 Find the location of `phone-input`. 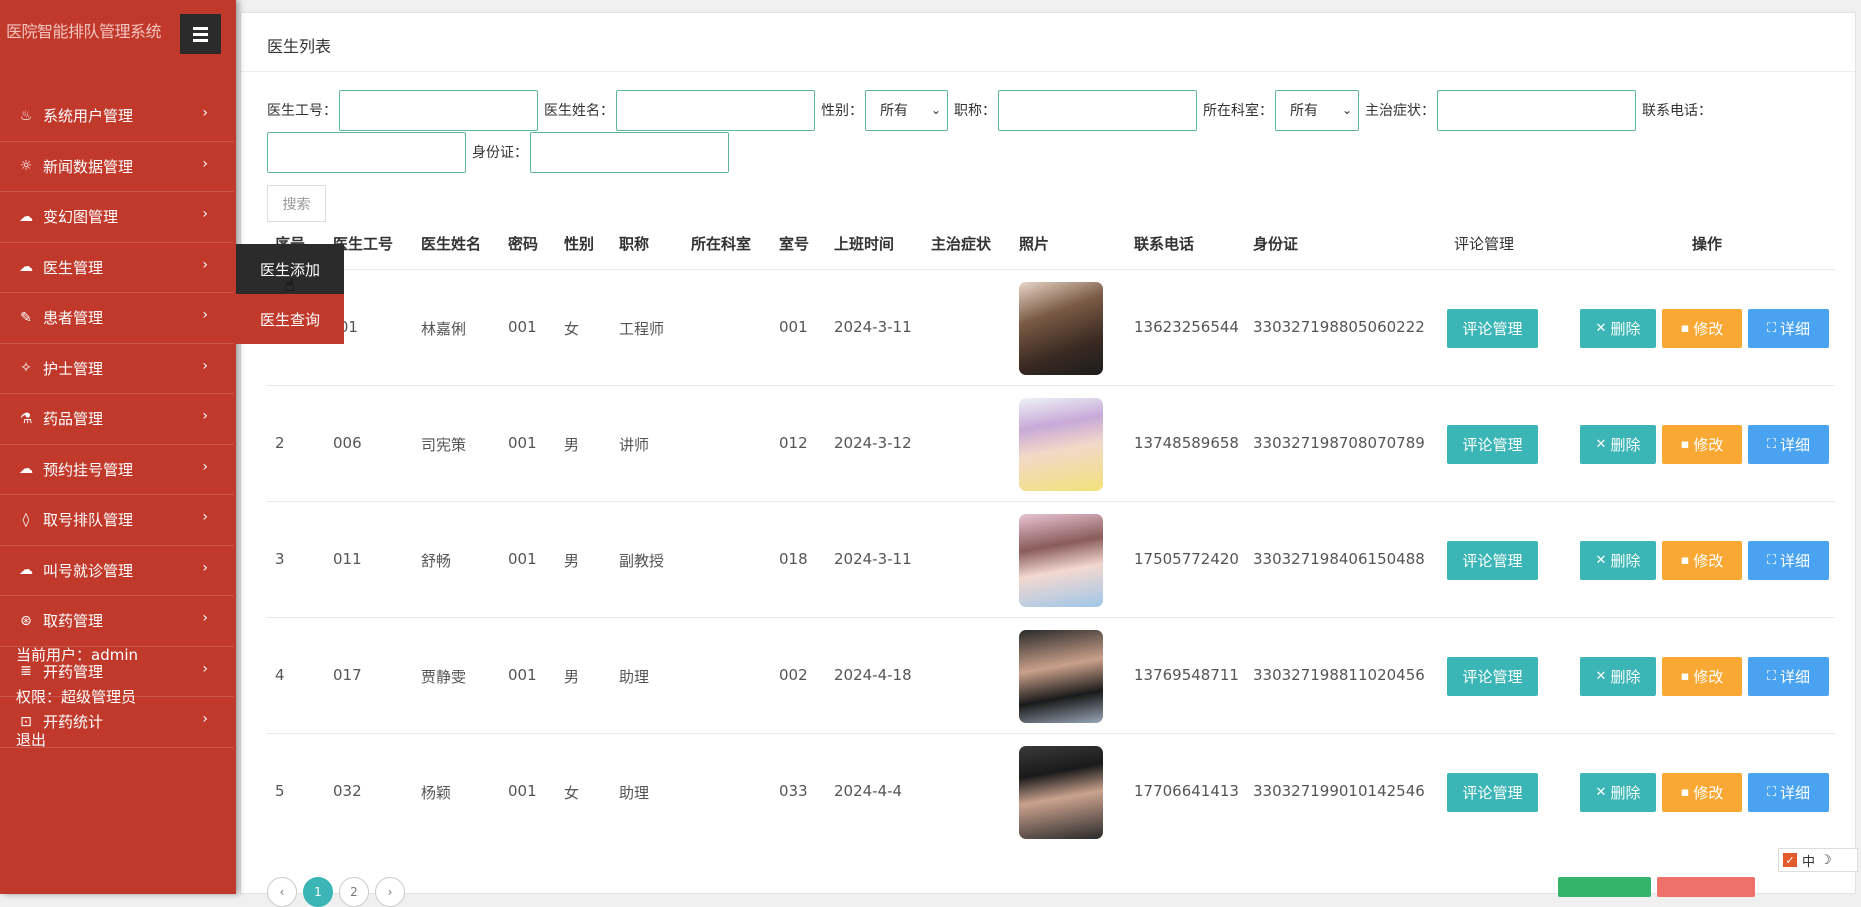

phone-input is located at coordinates (366, 152).